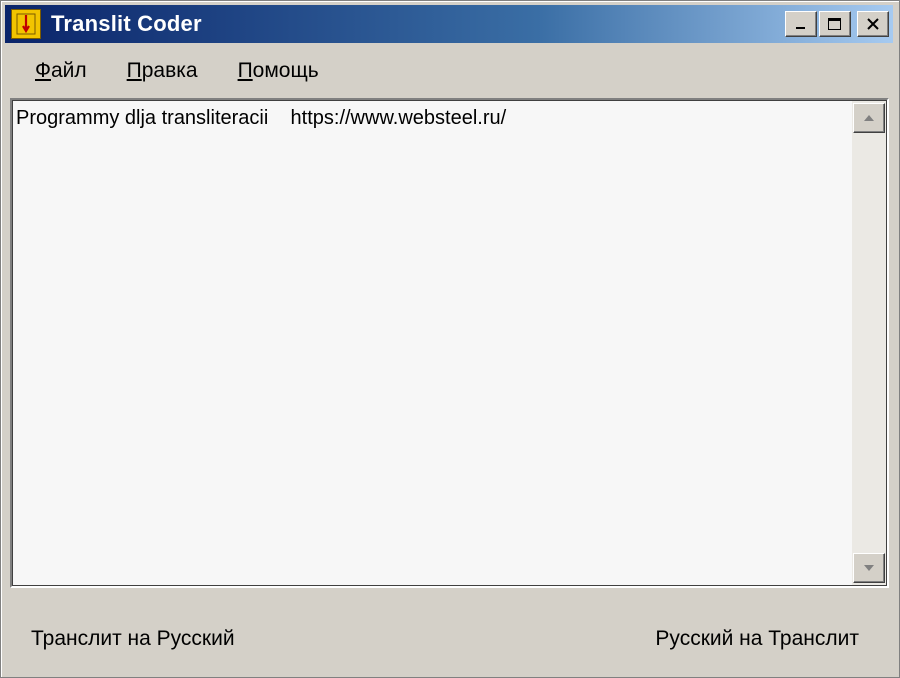 The image size is (900, 678). What do you see at coordinates (133, 639) in the screenshot?
I see `translit-to-russian-button: Транслит на Русский` at bounding box center [133, 639].